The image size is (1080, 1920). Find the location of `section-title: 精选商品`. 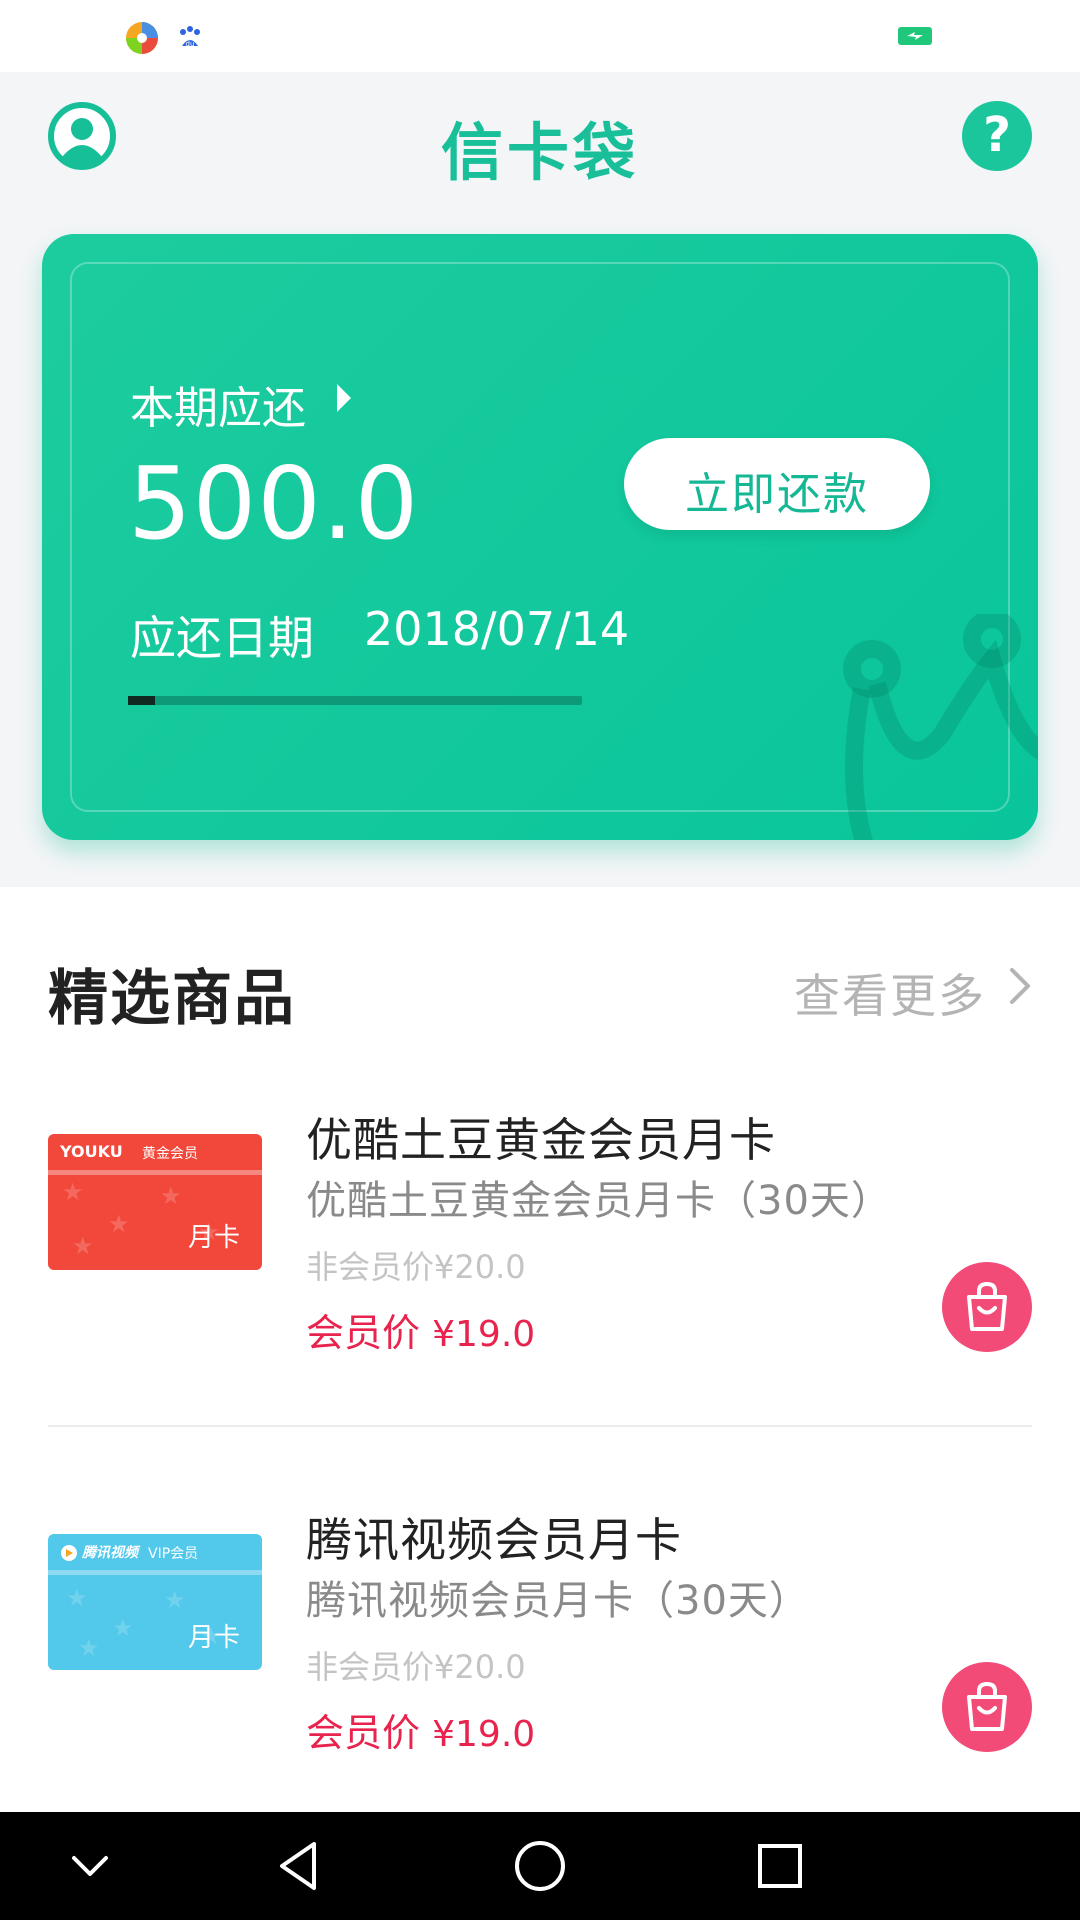

section-title: 精选商品 is located at coordinates (172, 999).